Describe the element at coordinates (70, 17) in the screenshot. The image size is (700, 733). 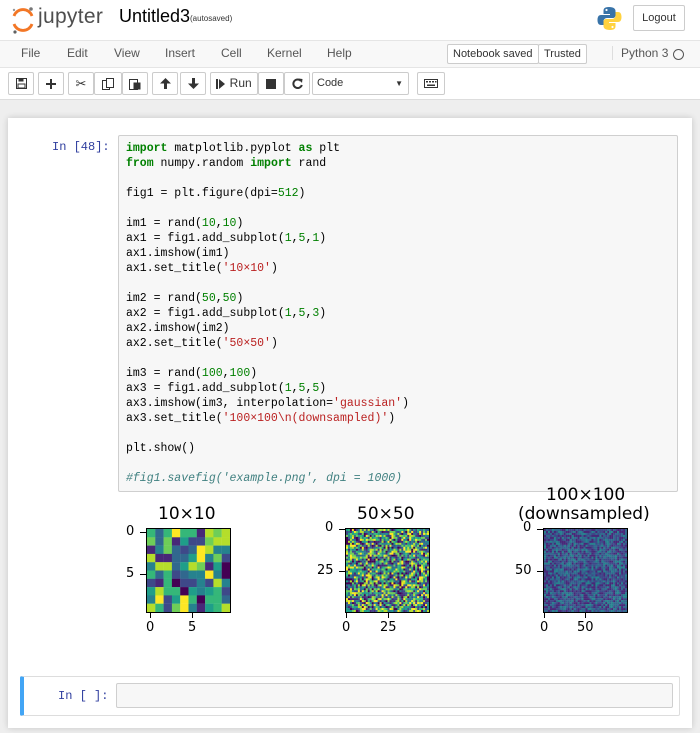
I see `brand-name: jupyter` at that location.